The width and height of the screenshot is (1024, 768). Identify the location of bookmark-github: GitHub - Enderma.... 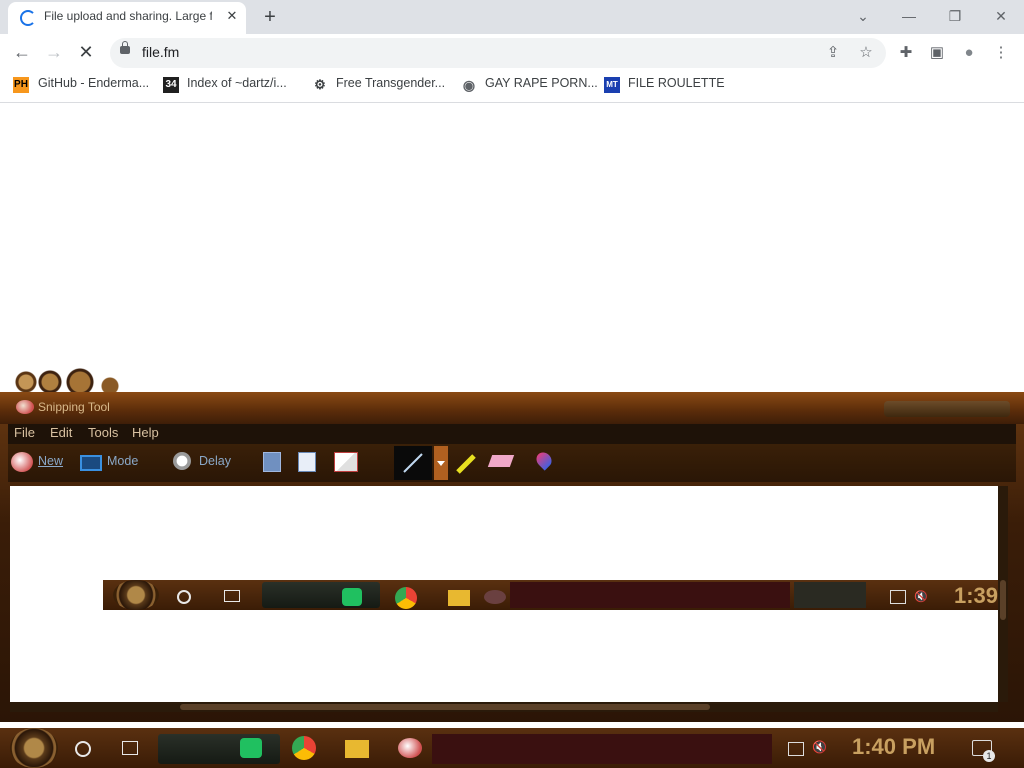
(93, 86).